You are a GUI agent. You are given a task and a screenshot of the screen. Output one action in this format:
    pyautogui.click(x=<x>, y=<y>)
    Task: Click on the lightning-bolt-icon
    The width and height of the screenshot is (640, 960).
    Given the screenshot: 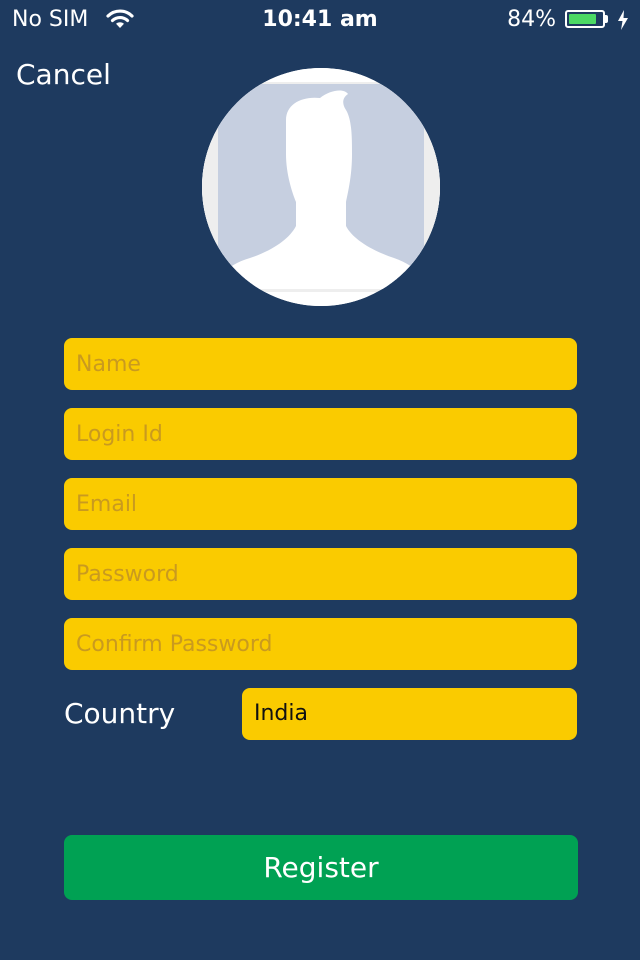 What is the action you would take?
    pyautogui.click(x=623, y=20)
    